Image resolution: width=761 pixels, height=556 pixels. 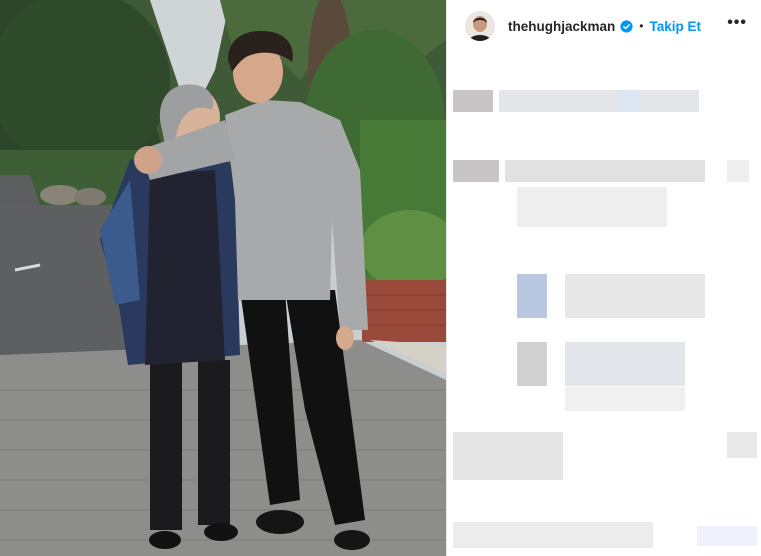 I want to click on profile-avatar, so click(x=480, y=26).